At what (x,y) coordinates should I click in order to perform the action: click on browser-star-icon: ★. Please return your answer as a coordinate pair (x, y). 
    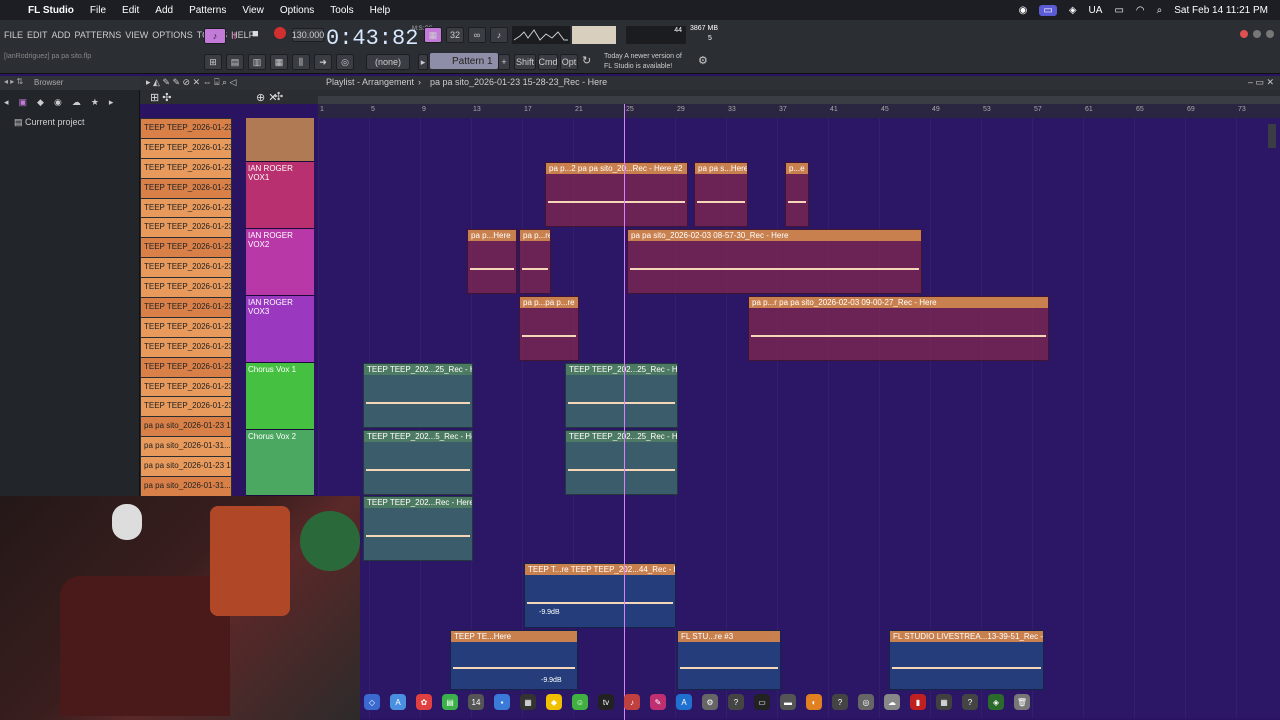
    Looking at the image, I should click on (95, 102).